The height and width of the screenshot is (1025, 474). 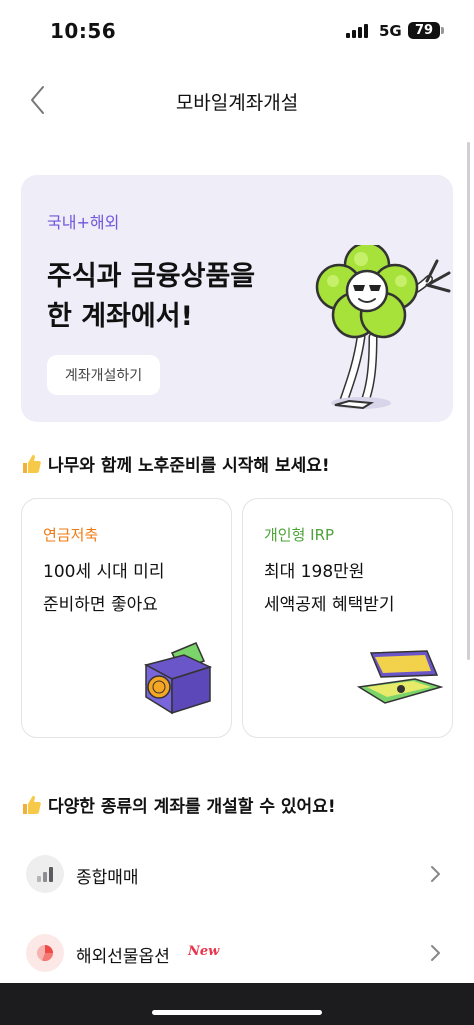 I want to click on card-desc-line2: 세액공제 혜택받기, so click(x=329, y=605).